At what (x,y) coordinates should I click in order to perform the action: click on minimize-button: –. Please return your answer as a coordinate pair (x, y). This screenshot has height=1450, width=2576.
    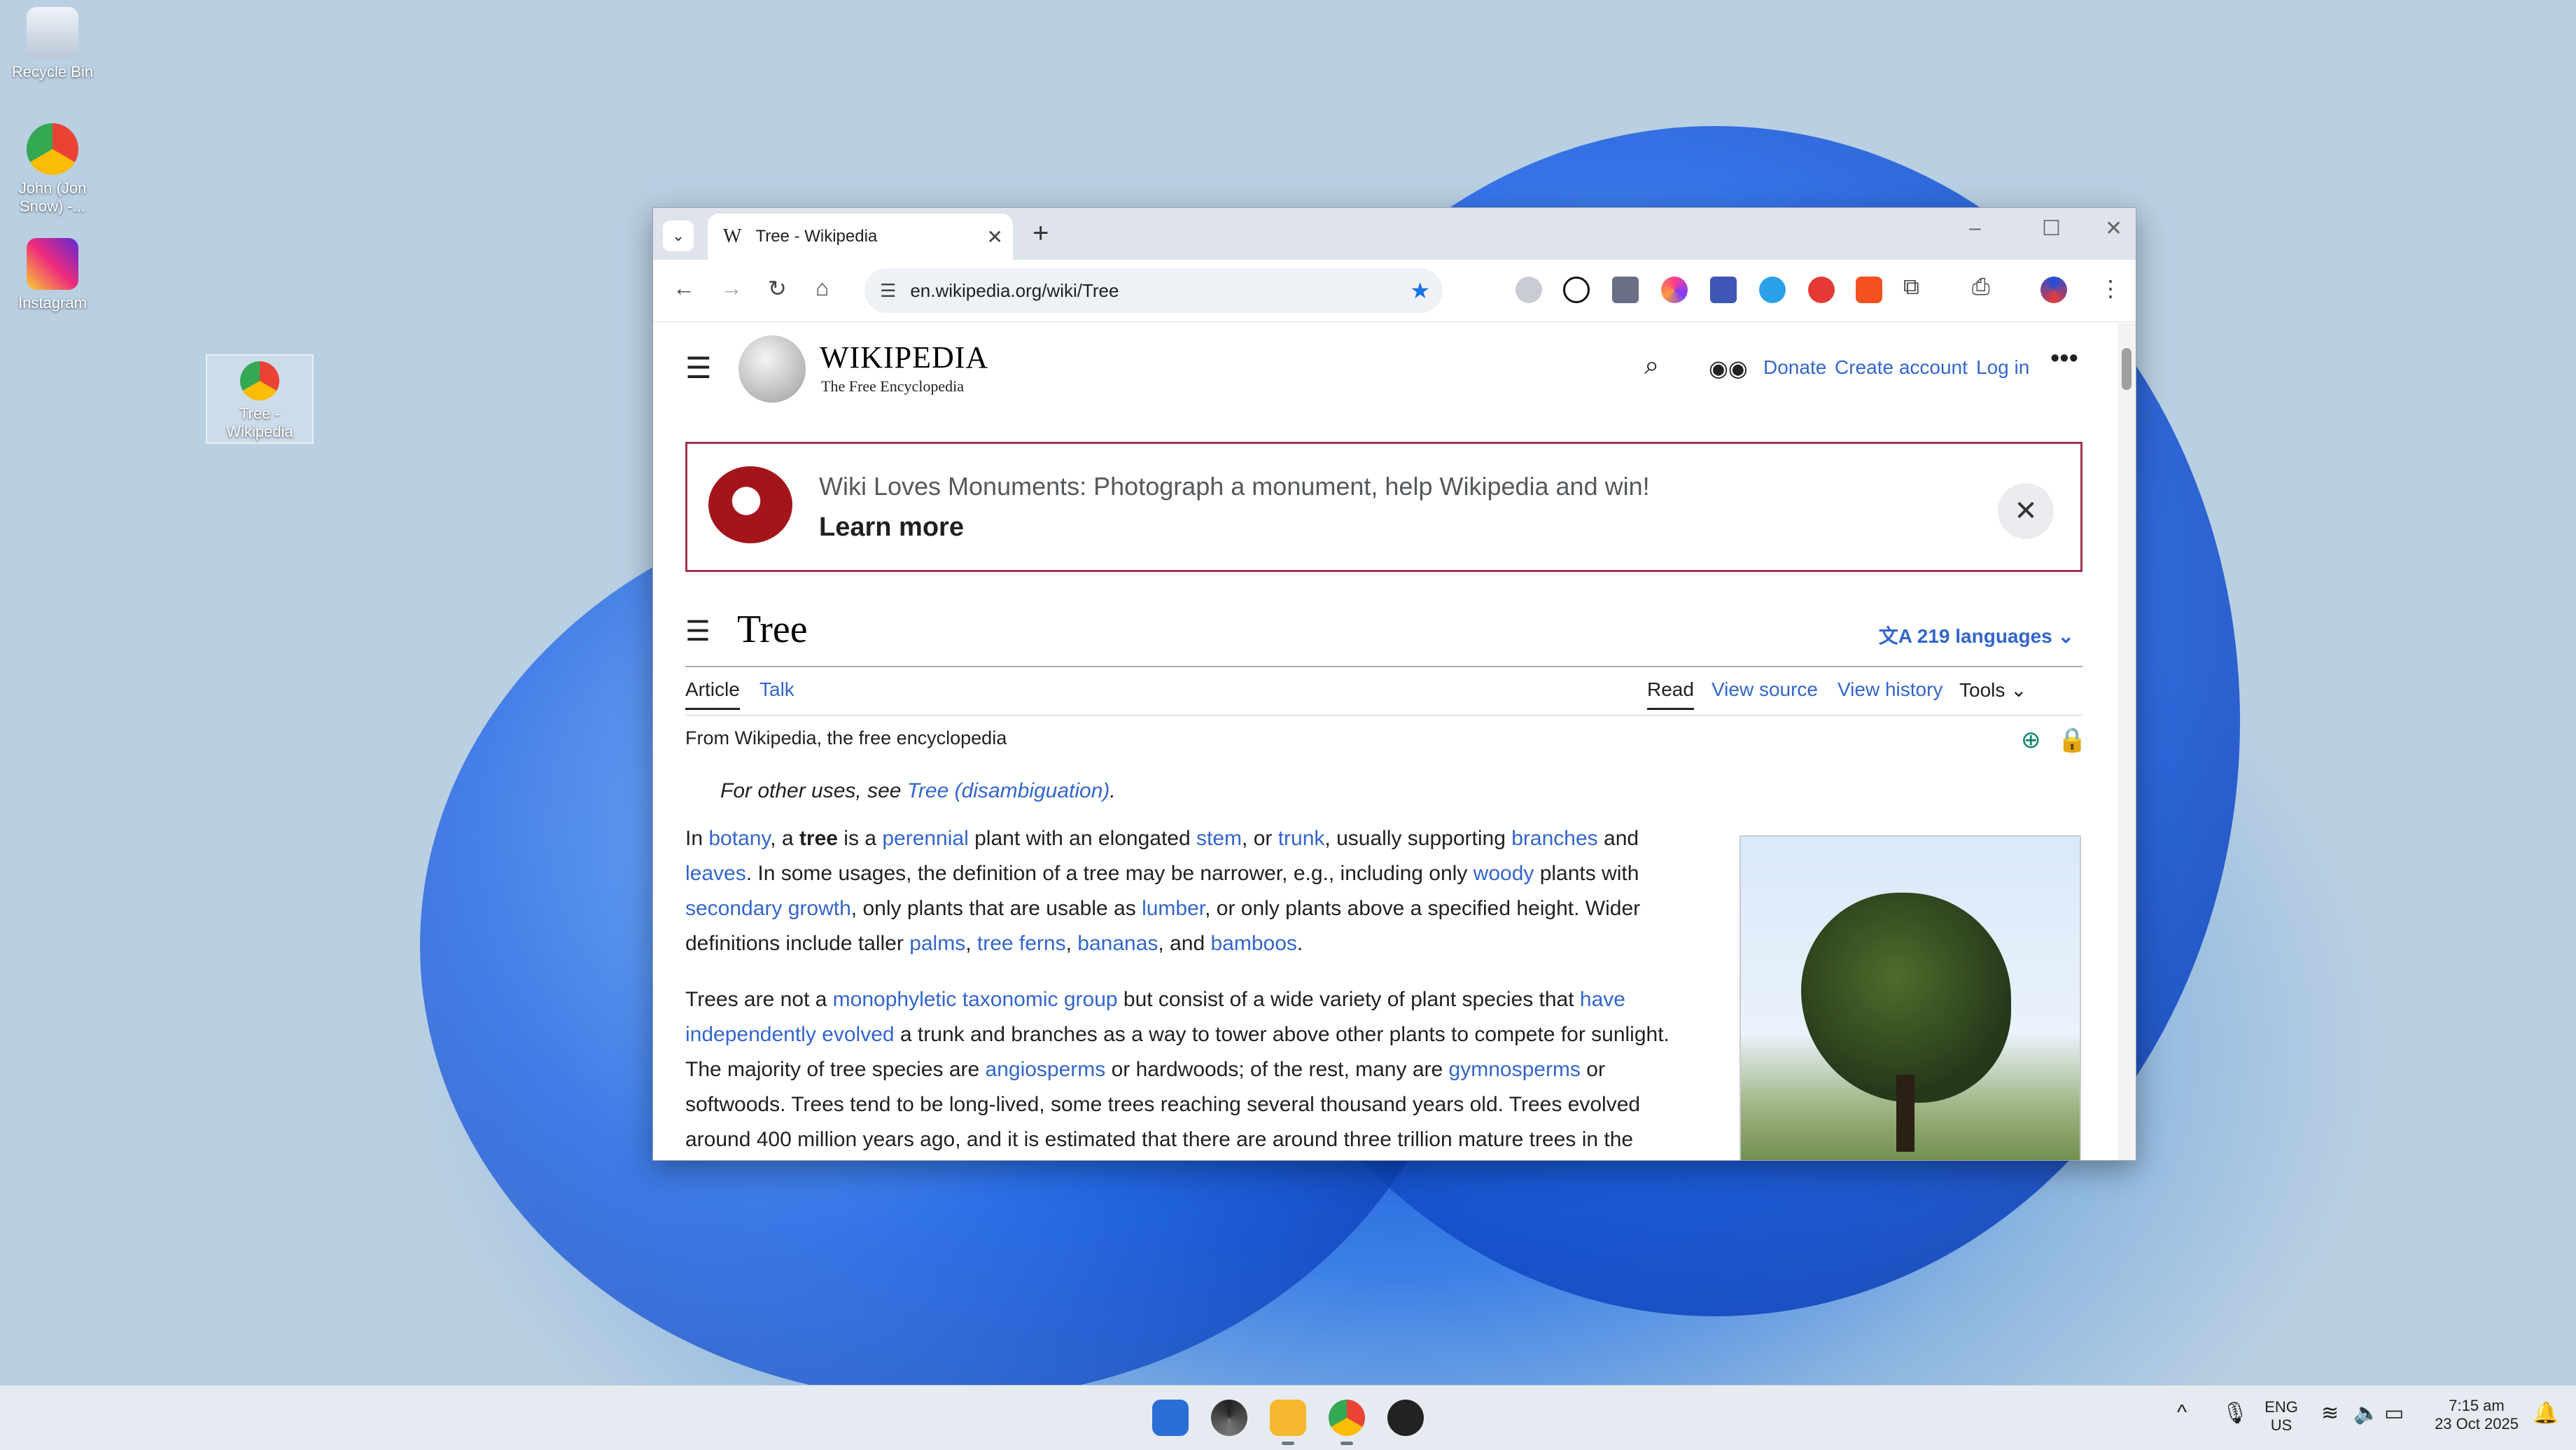
    Looking at the image, I should click on (1975, 228).